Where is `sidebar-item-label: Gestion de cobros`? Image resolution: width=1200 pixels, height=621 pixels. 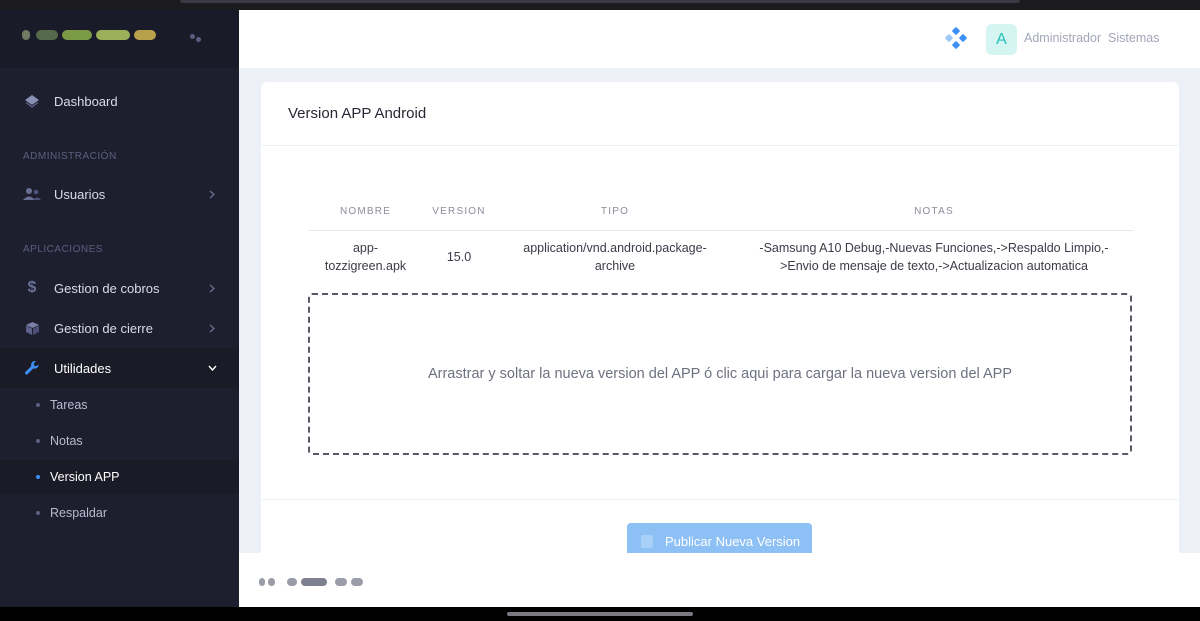 sidebar-item-label: Gestion de cobros is located at coordinates (107, 288).